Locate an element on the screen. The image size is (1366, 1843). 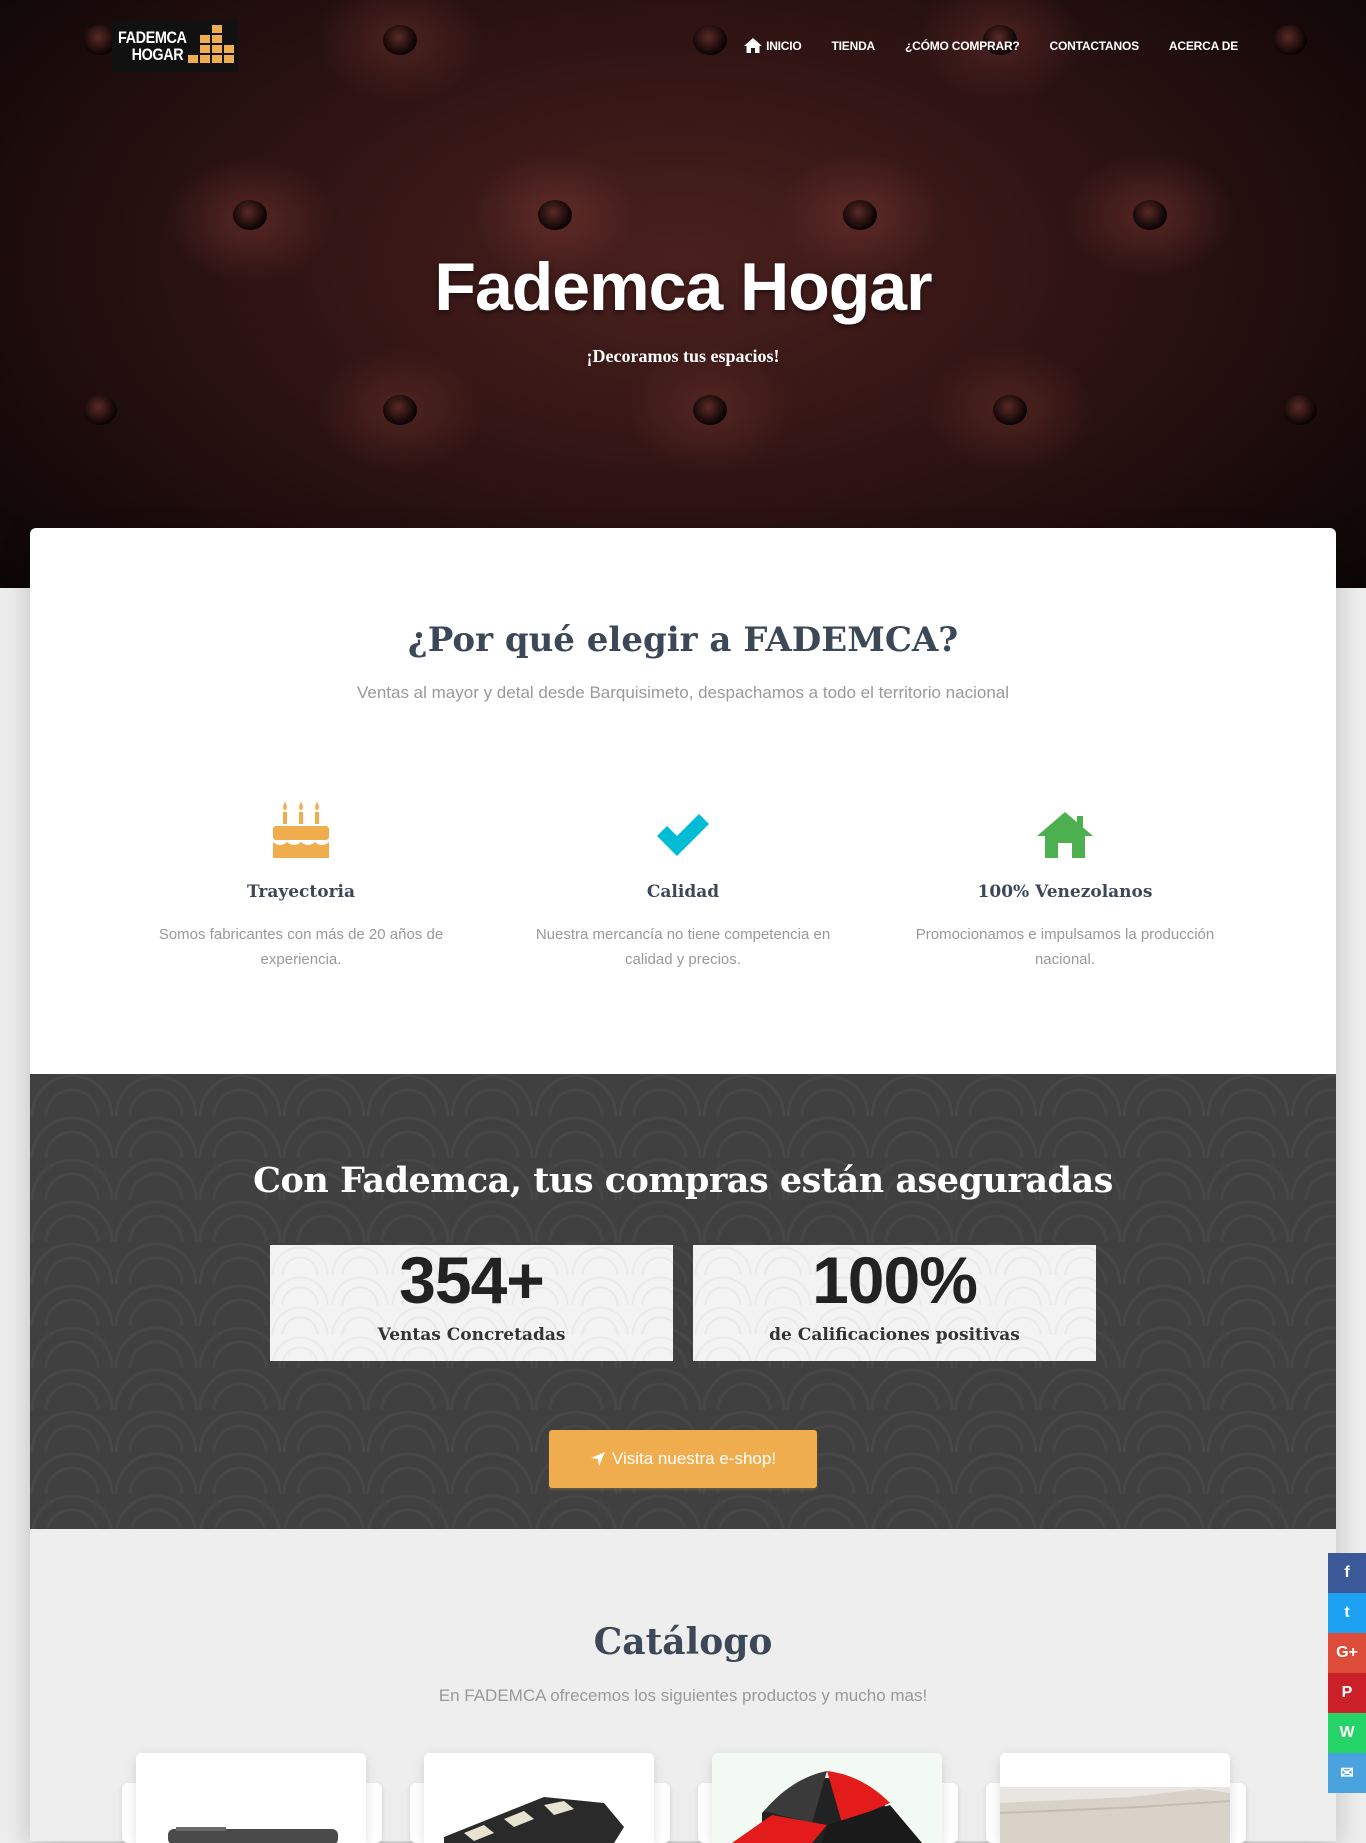
product-image-white-sectional-sofa is located at coordinates (1115, 1798).